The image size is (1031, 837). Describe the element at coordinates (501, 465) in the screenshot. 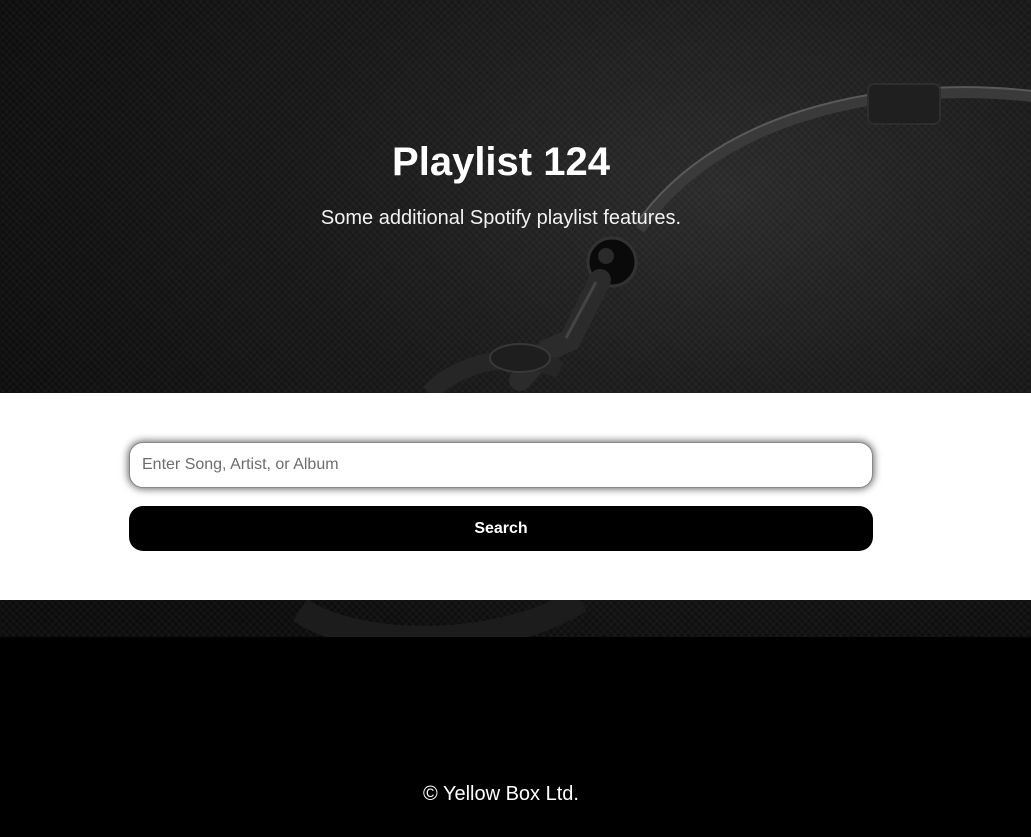

I see `search-input` at that location.